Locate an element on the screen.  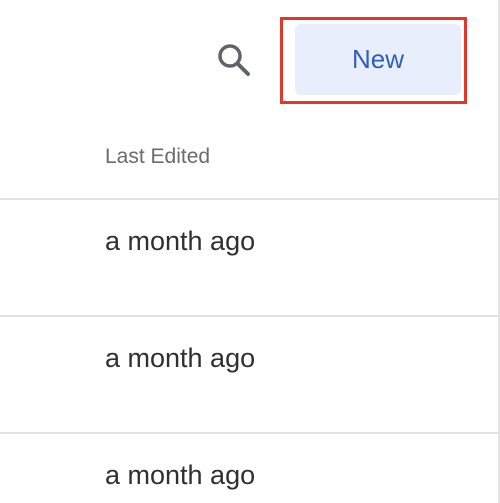
search-icon is located at coordinates (234, 60).